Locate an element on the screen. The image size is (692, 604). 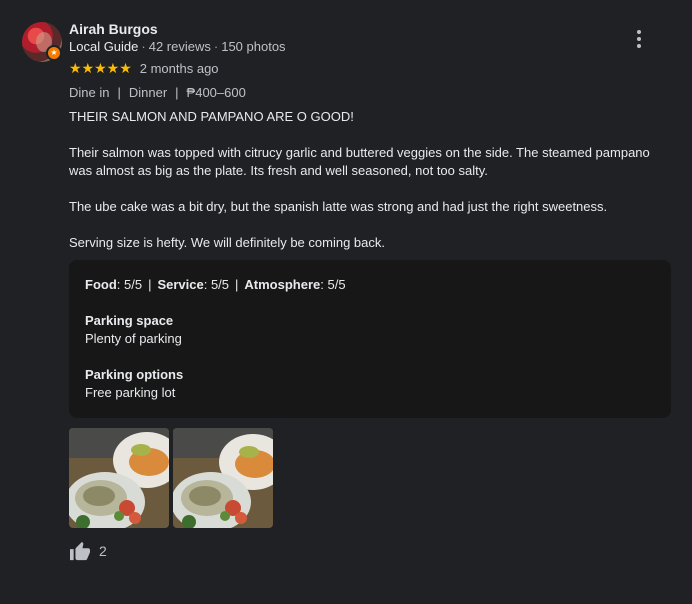
like-button: 2 is located at coordinates (88, 551).